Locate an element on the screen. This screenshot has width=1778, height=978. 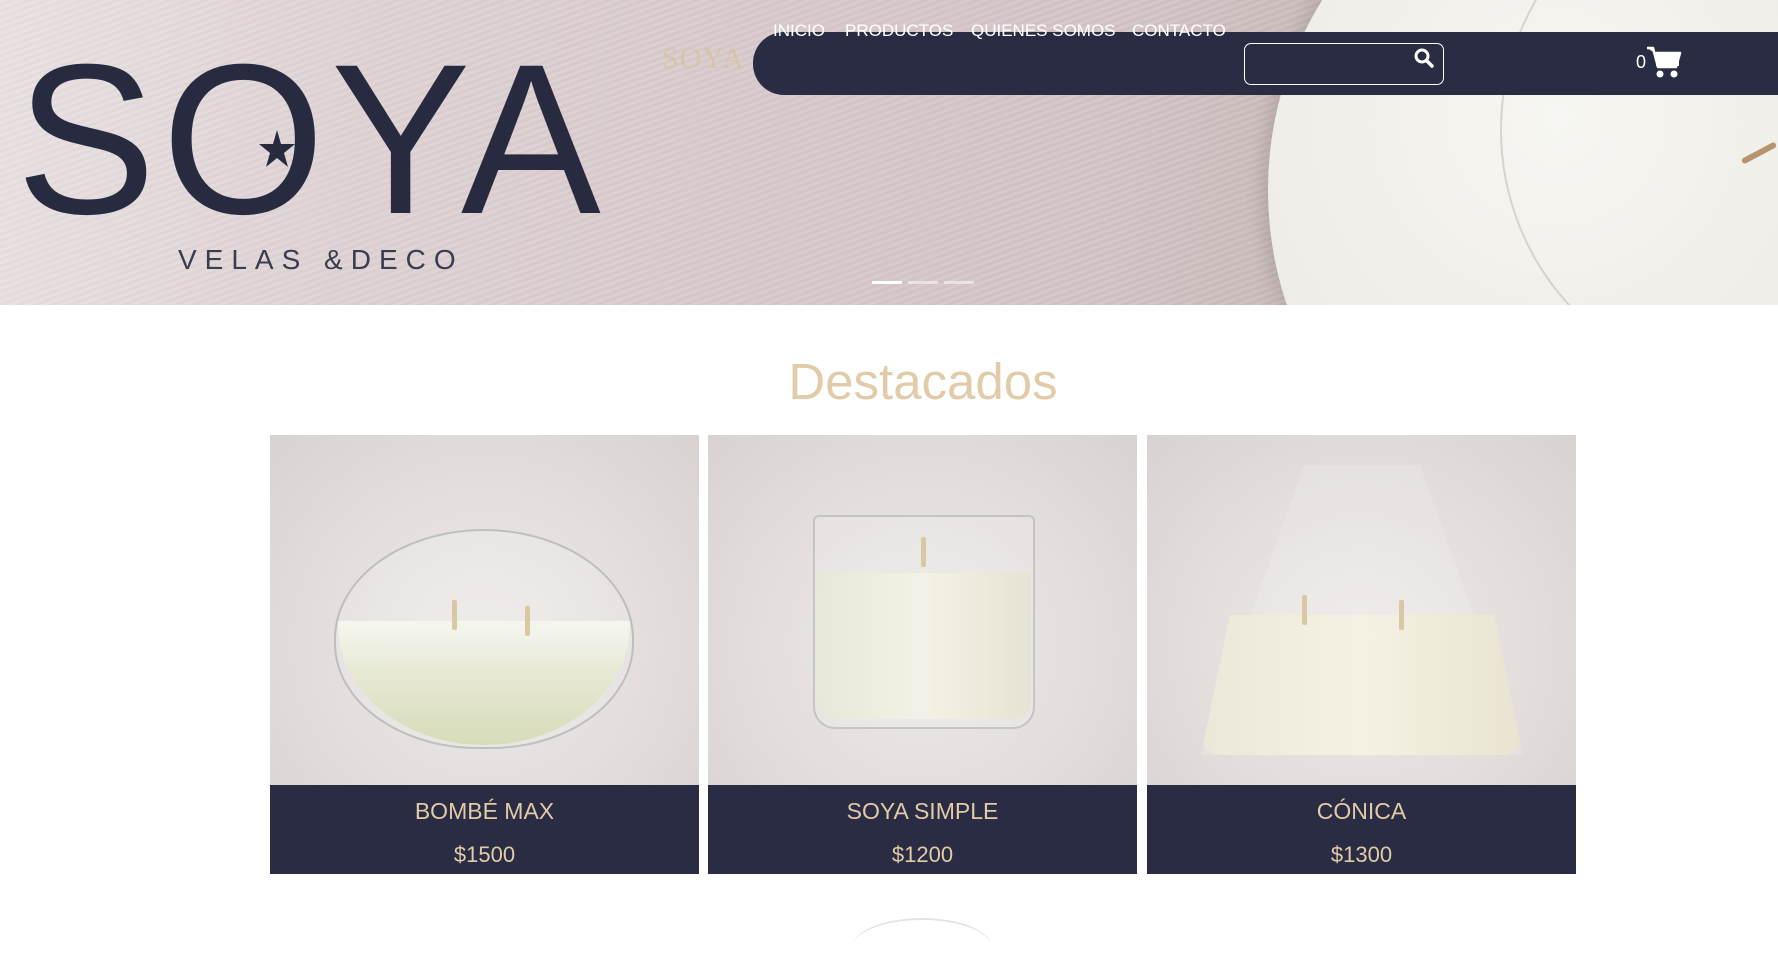
product-name: CÓNICA is located at coordinates (1361, 811).